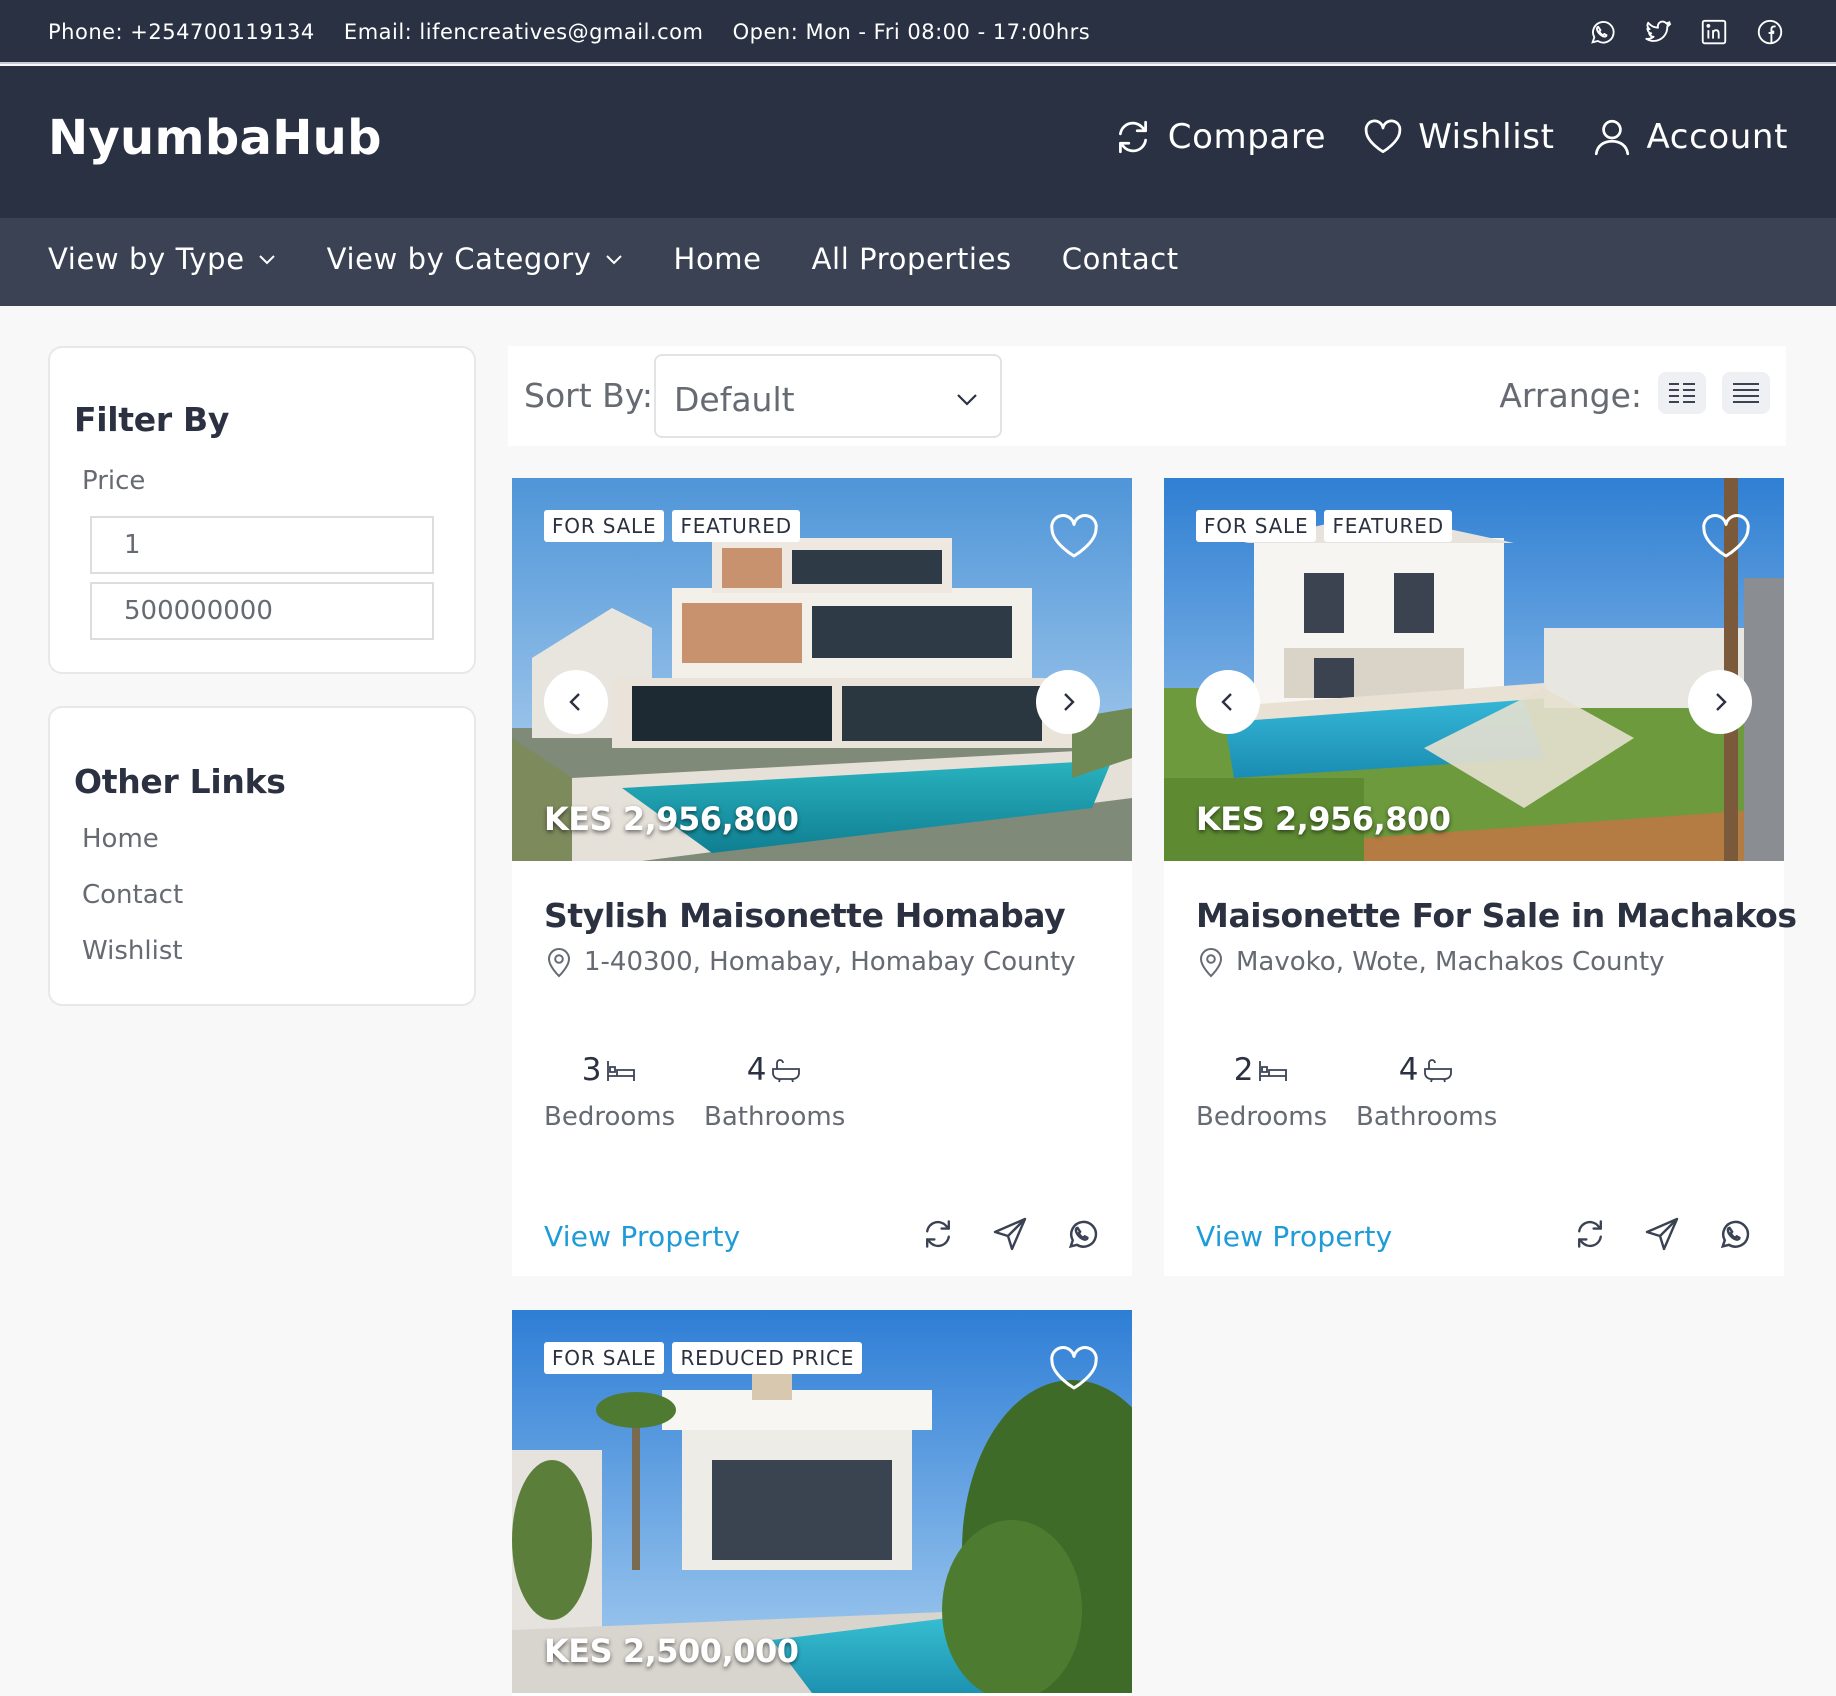 The image size is (1836, 1696). Describe the element at coordinates (1570, 395) in the screenshot. I see `arrange-label: Arrange:` at that location.